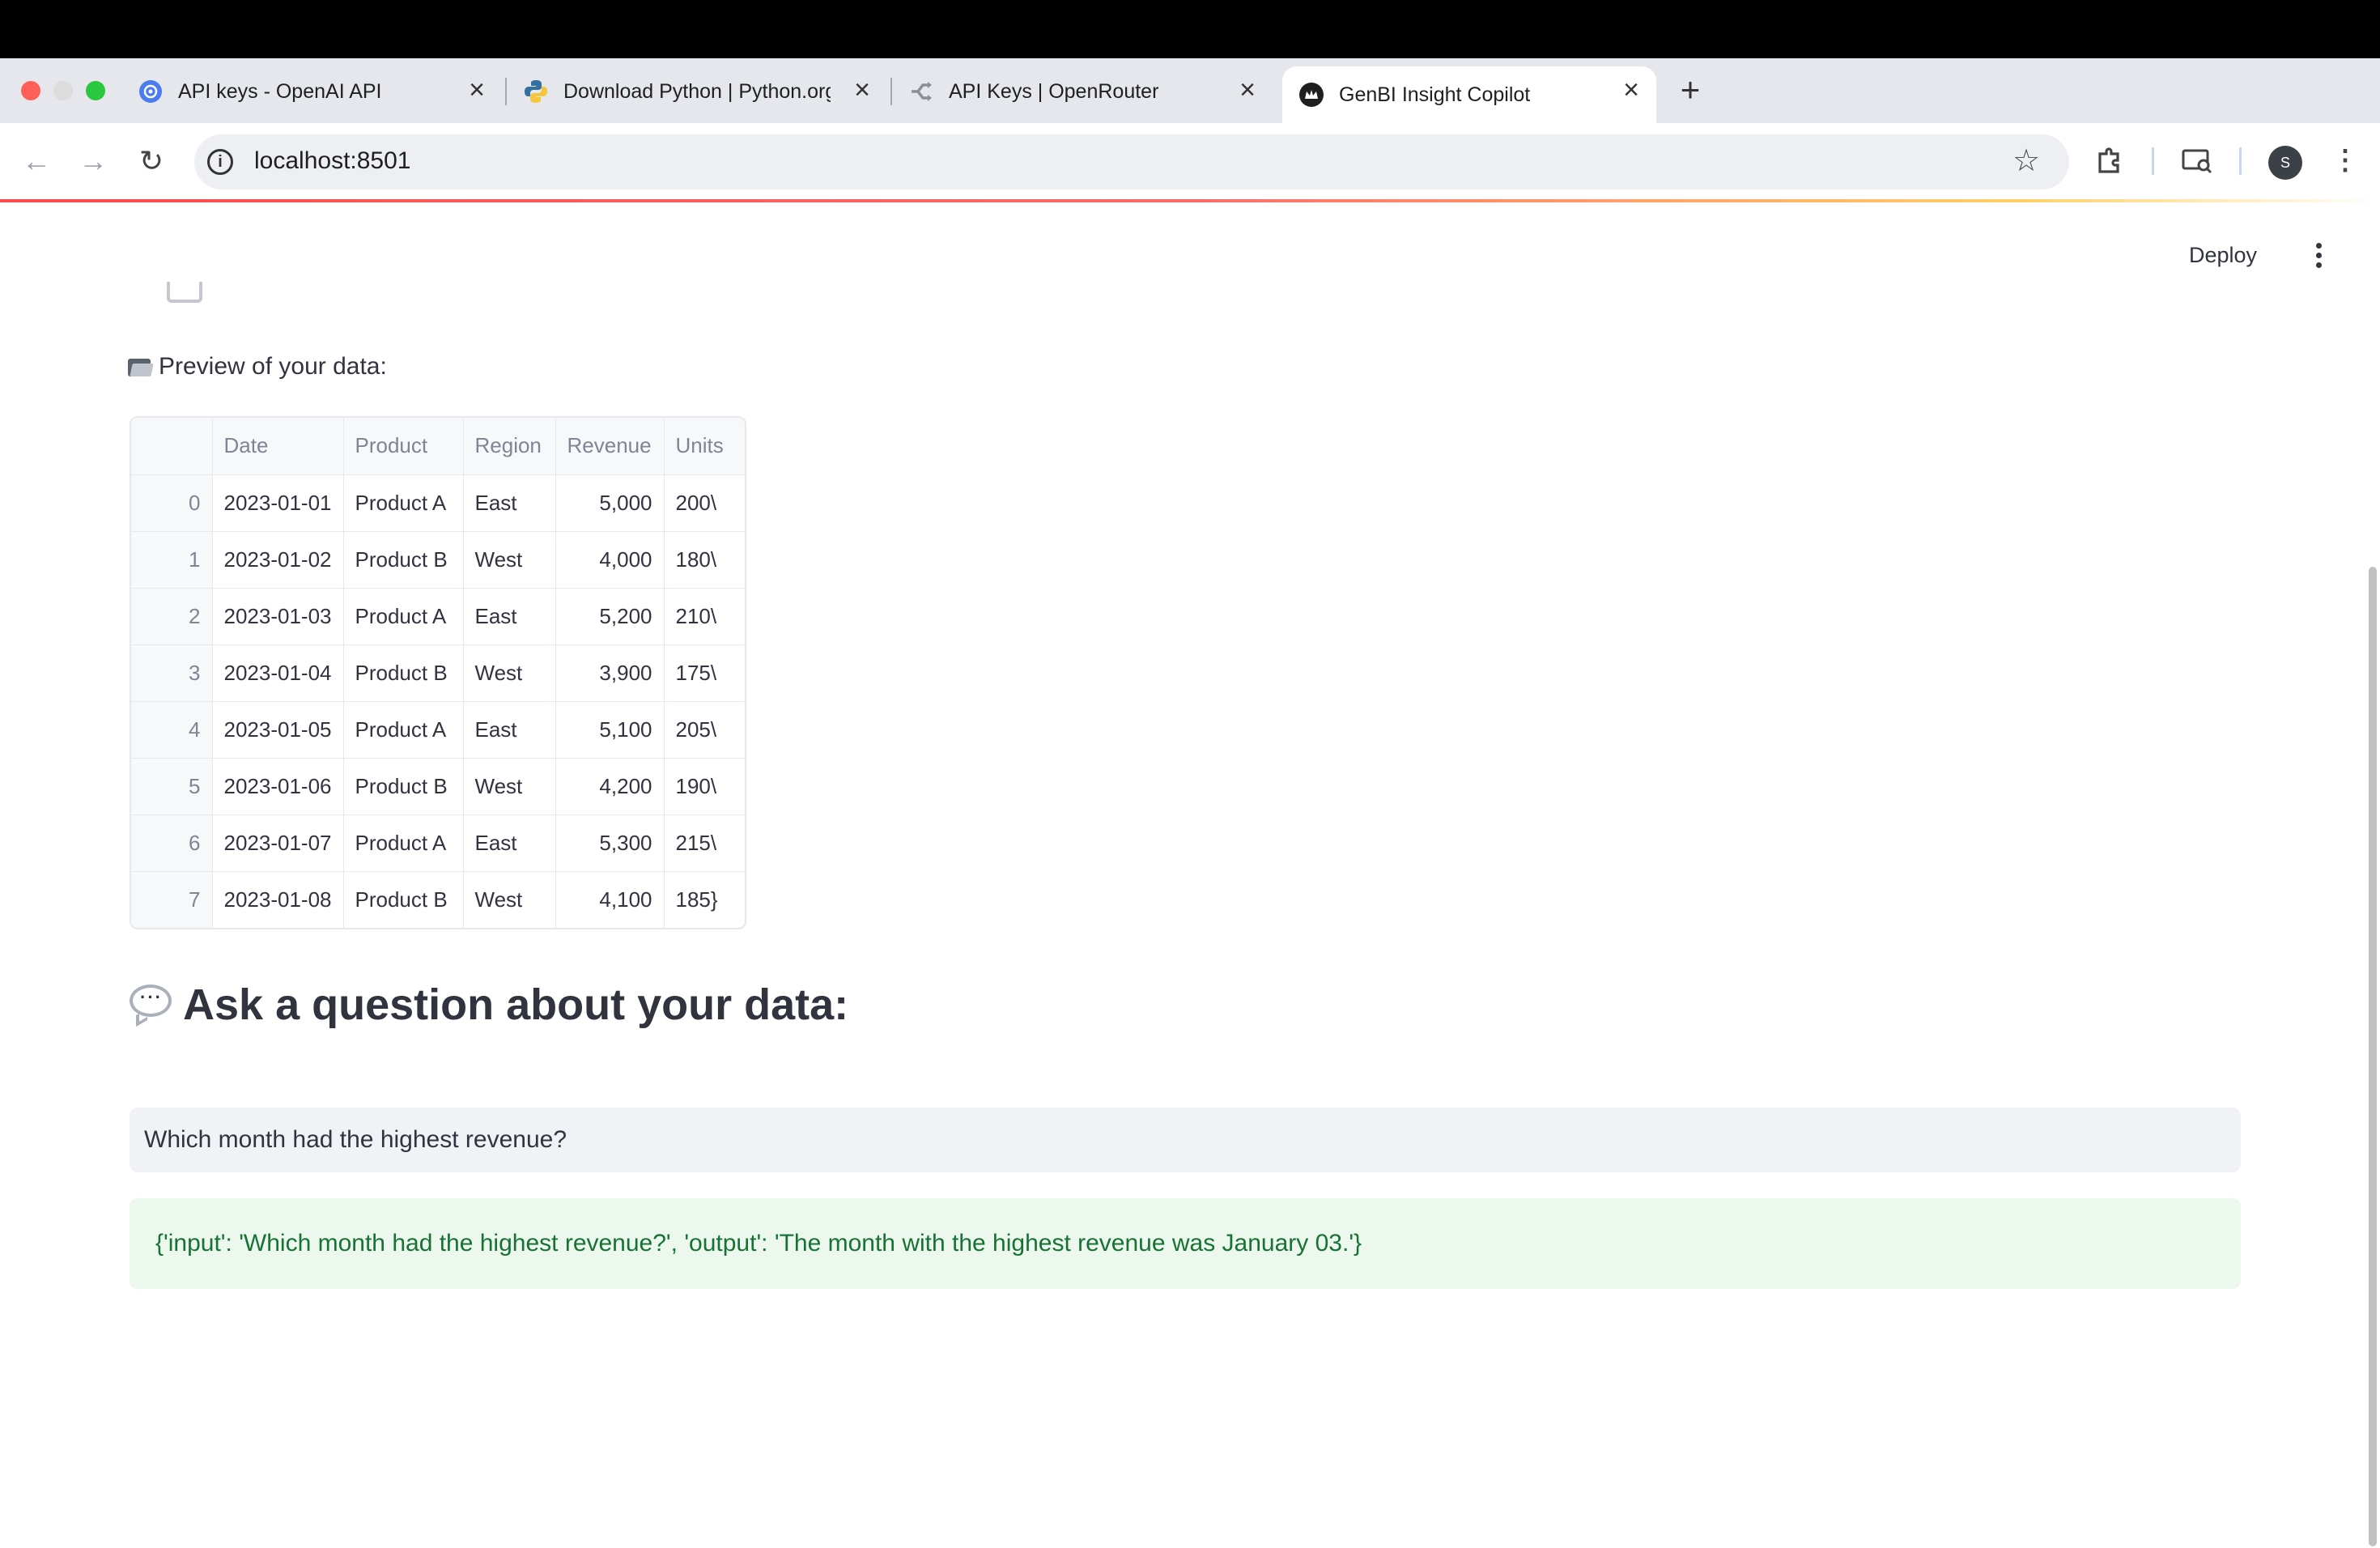 The image size is (2380, 1548). Describe the element at coordinates (1190, 201) in the screenshot. I see `streamlit-header-decoration` at that location.